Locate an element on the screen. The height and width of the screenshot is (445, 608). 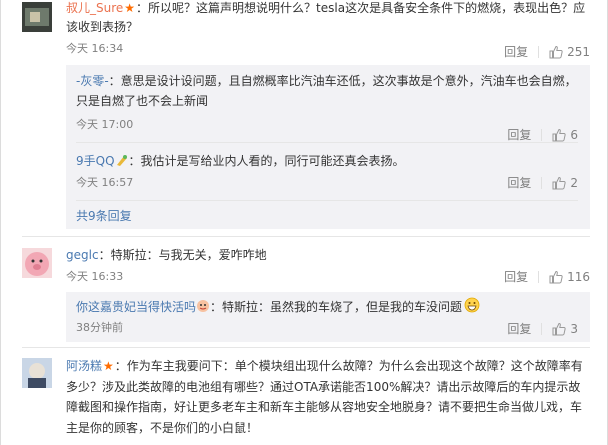
comment-author: 阿汤糕 is located at coordinates (84, 366).